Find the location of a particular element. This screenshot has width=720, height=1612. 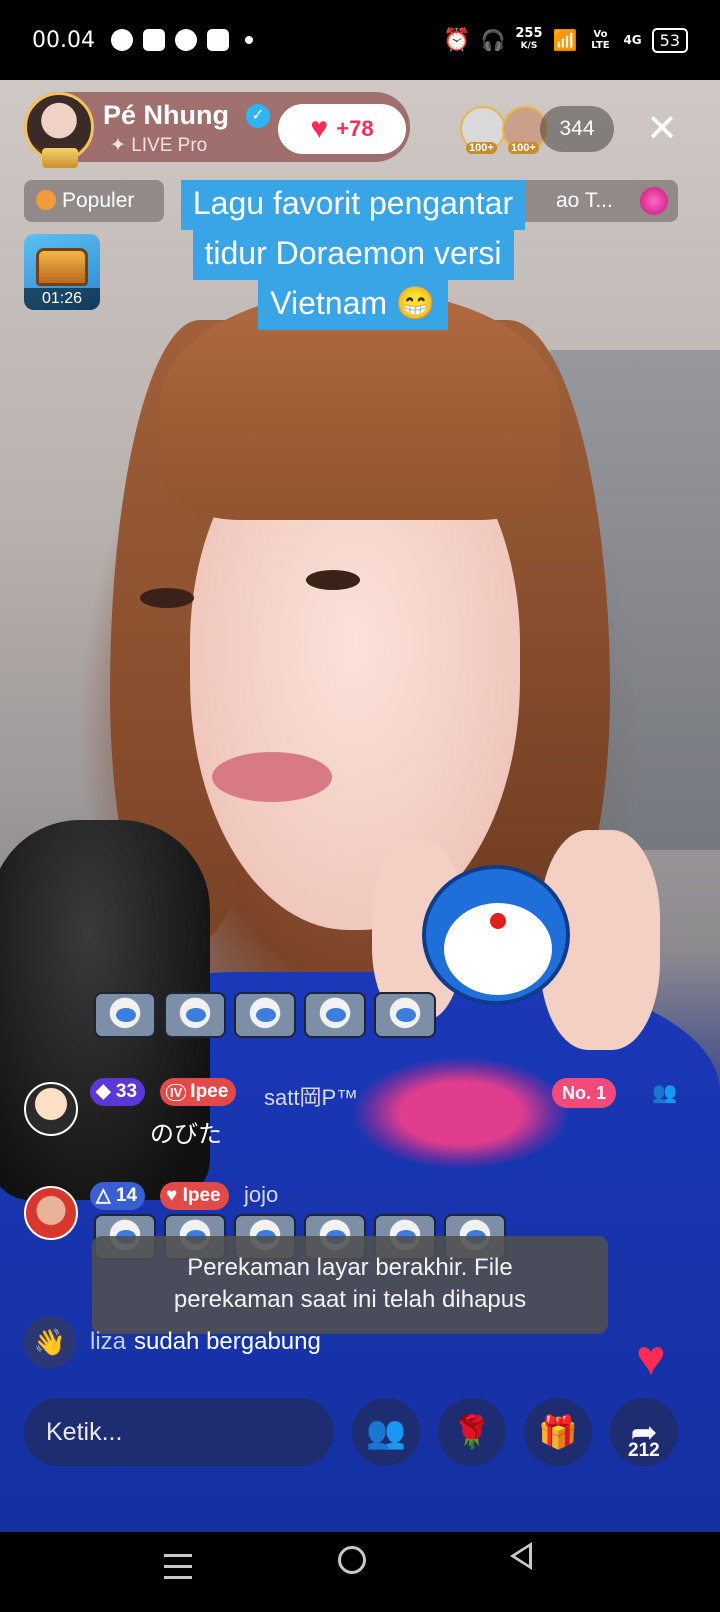

headphones-icon: 🎧 is located at coordinates (493, 40).